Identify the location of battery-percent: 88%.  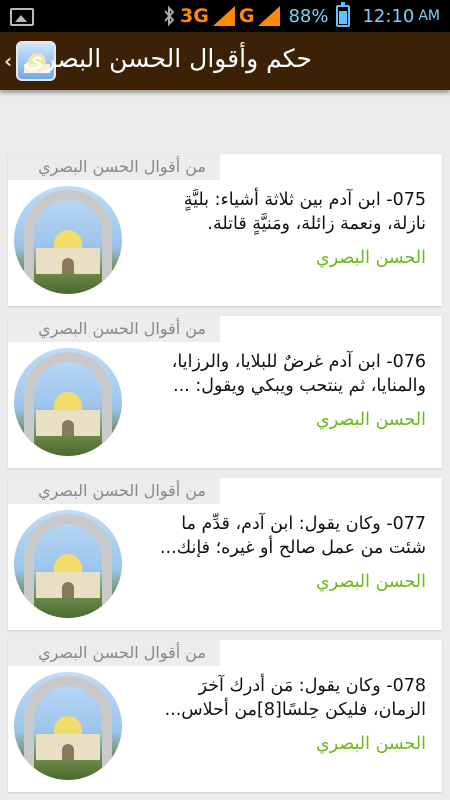
(308, 16).